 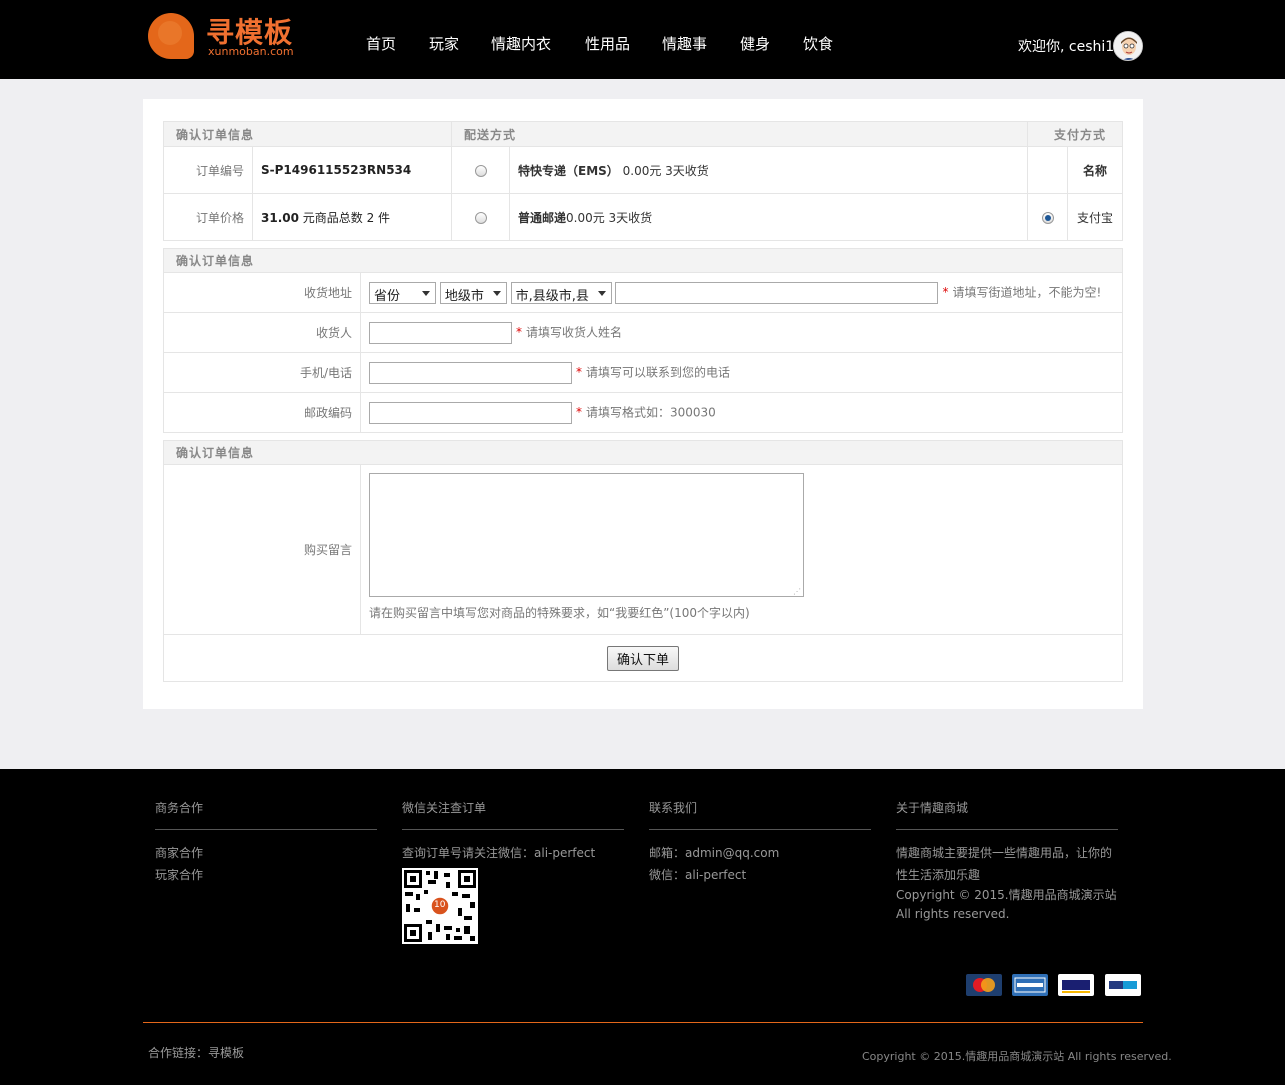 What do you see at coordinates (1095, 217) in the screenshot?
I see `payment-alipay-label: 支付宝` at bounding box center [1095, 217].